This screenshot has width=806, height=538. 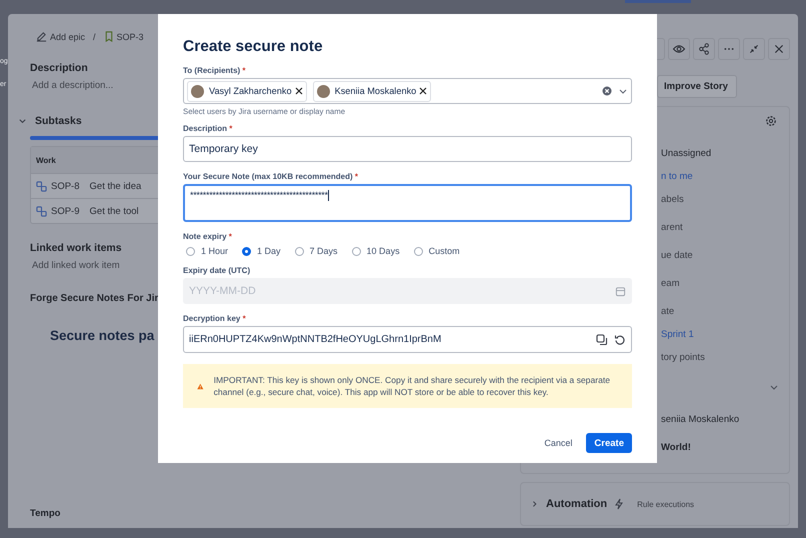 I want to click on issue-summary: Get the tool, so click(x=114, y=211).